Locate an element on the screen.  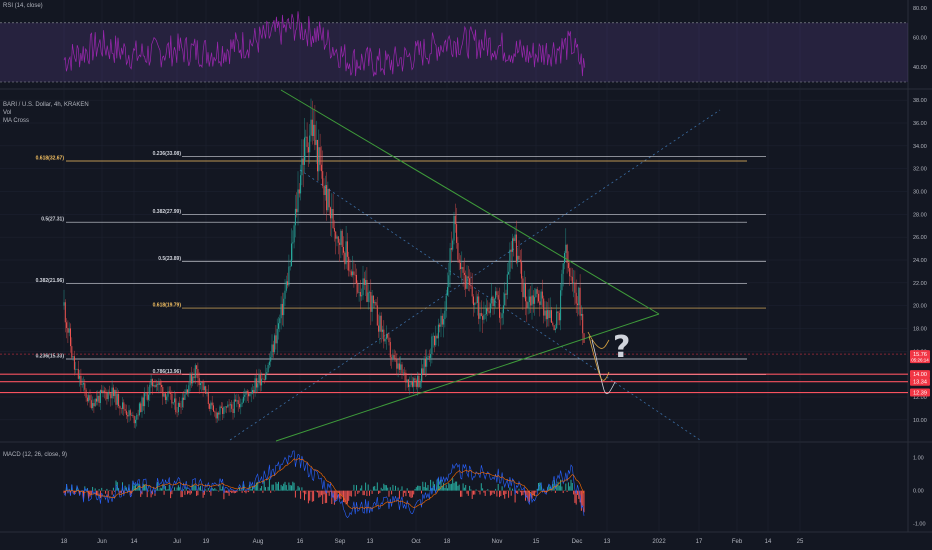
rsi-tick-label: 60.00 is located at coordinates (920, 39).